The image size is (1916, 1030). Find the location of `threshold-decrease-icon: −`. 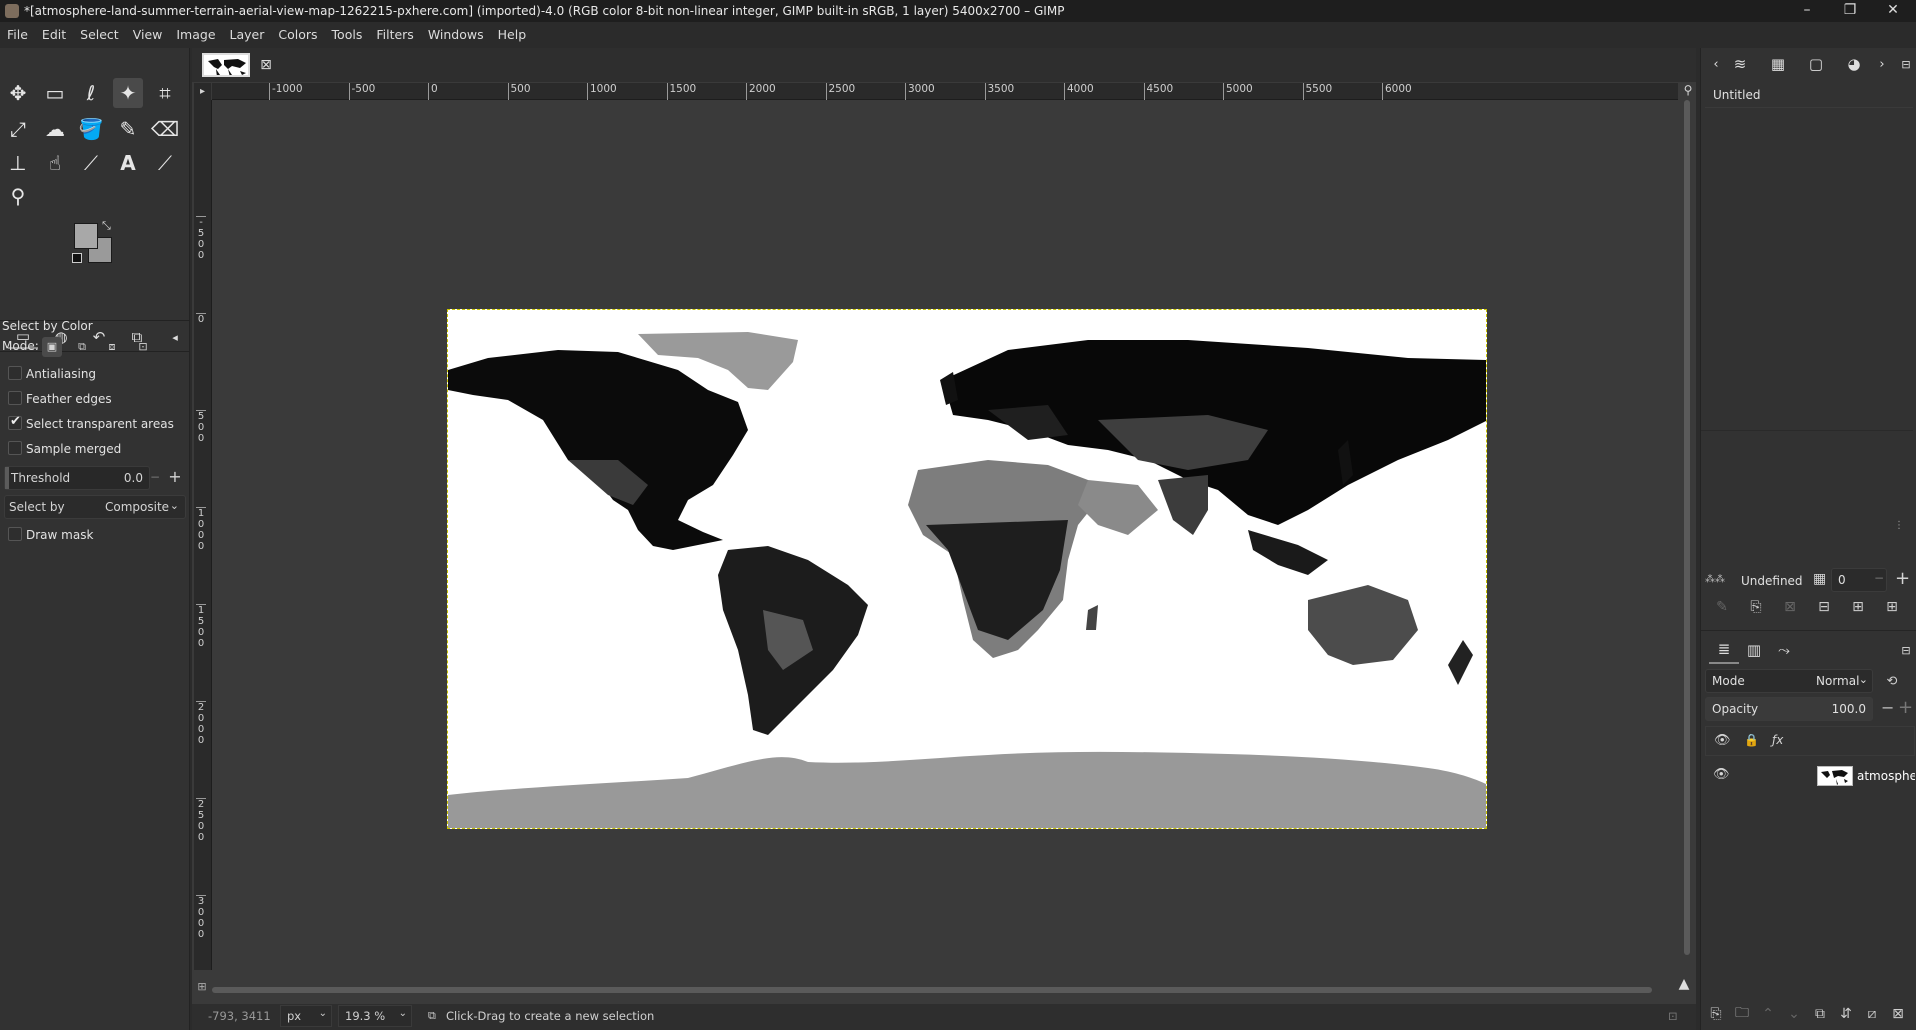

threshold-decrease-icon: − is located at coordinates (155, 478).